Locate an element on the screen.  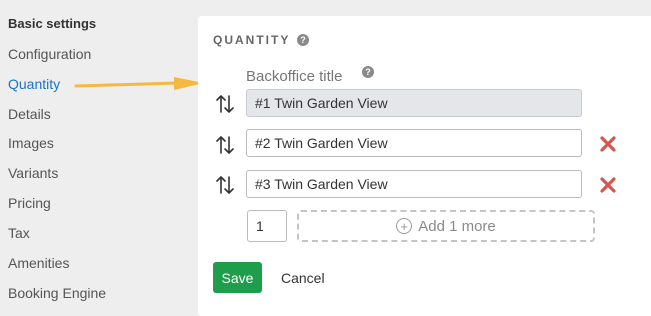
sidebar-item-quantity: Quantity is located at coordinates (34, 84).